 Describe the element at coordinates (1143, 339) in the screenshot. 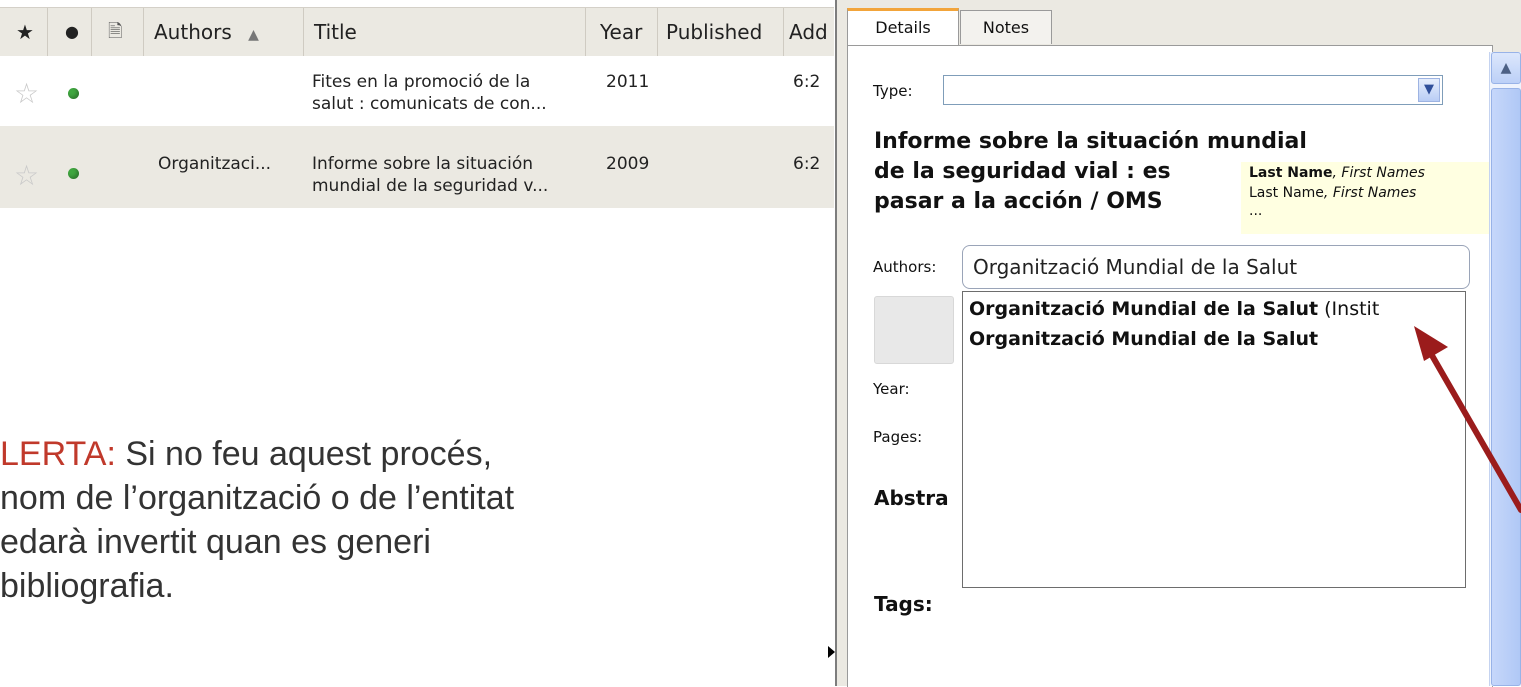

I see `autocomplete-option: Organització Mundial de la Salut` at that location.